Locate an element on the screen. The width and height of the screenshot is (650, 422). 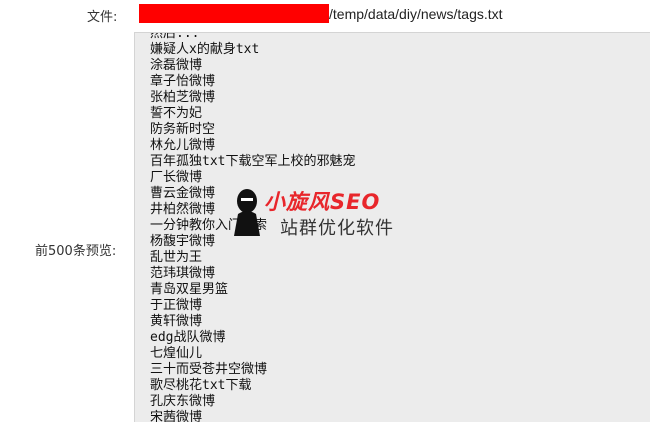
preview-line: 歌尽桃花txt下载 is located at coordinates (201, 385).